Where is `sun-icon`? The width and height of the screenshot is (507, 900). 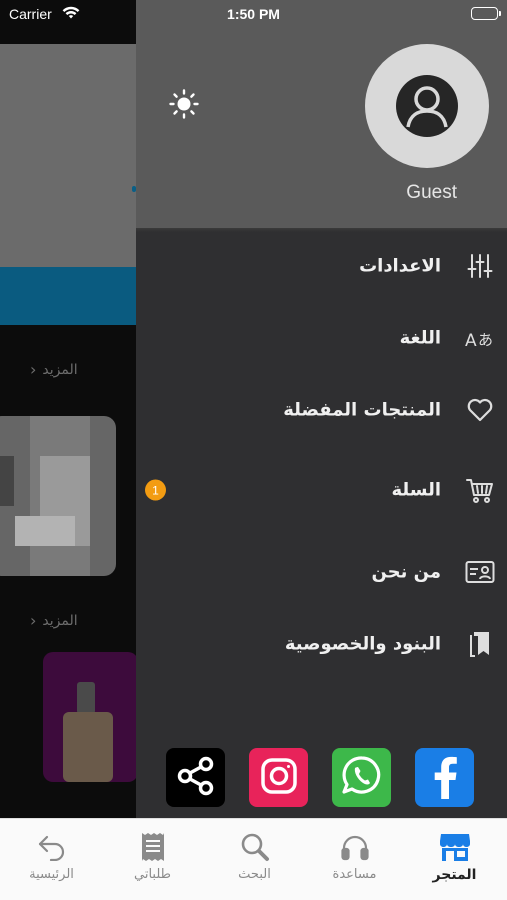
sun-icon is located at coordinates (184, 104).